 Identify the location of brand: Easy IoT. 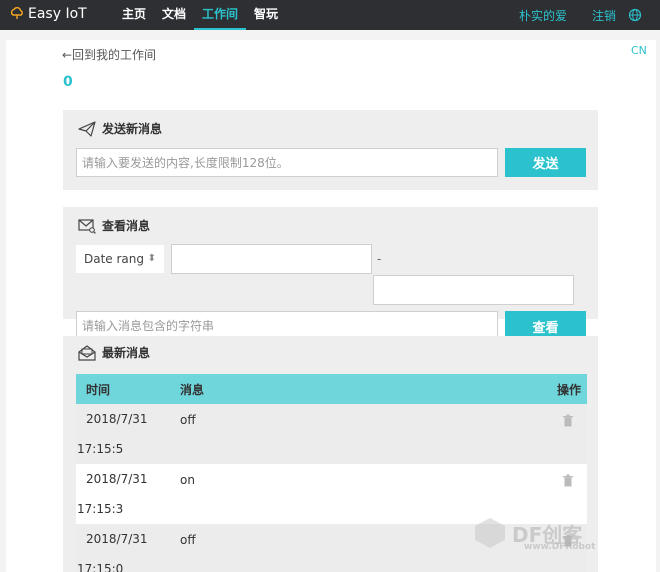
(48, 14).